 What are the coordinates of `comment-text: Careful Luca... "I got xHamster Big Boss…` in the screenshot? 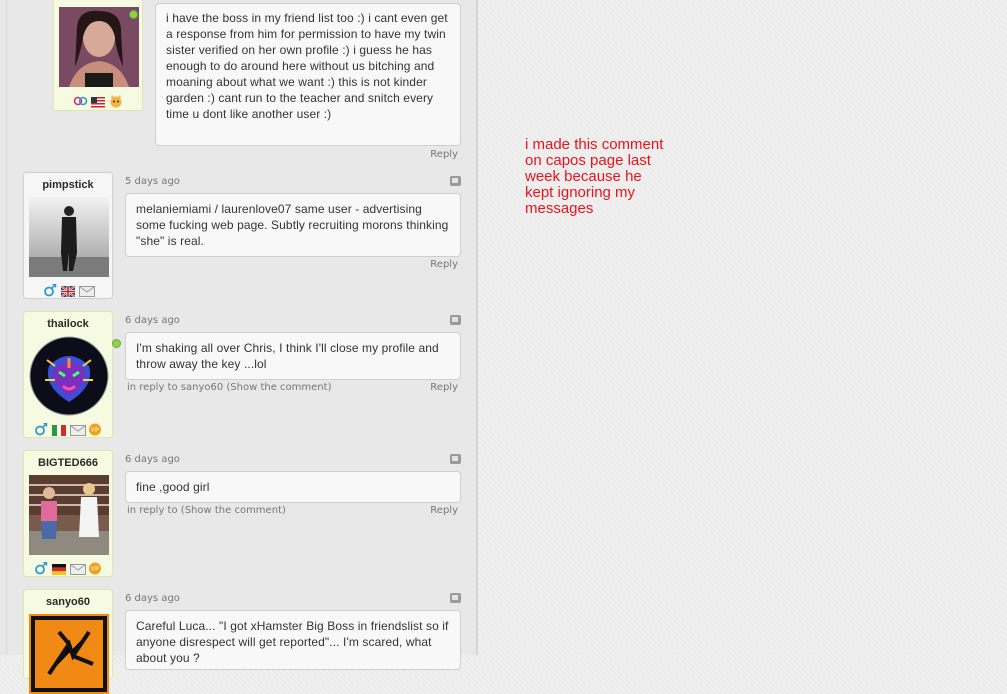 It's located at (293, 640).